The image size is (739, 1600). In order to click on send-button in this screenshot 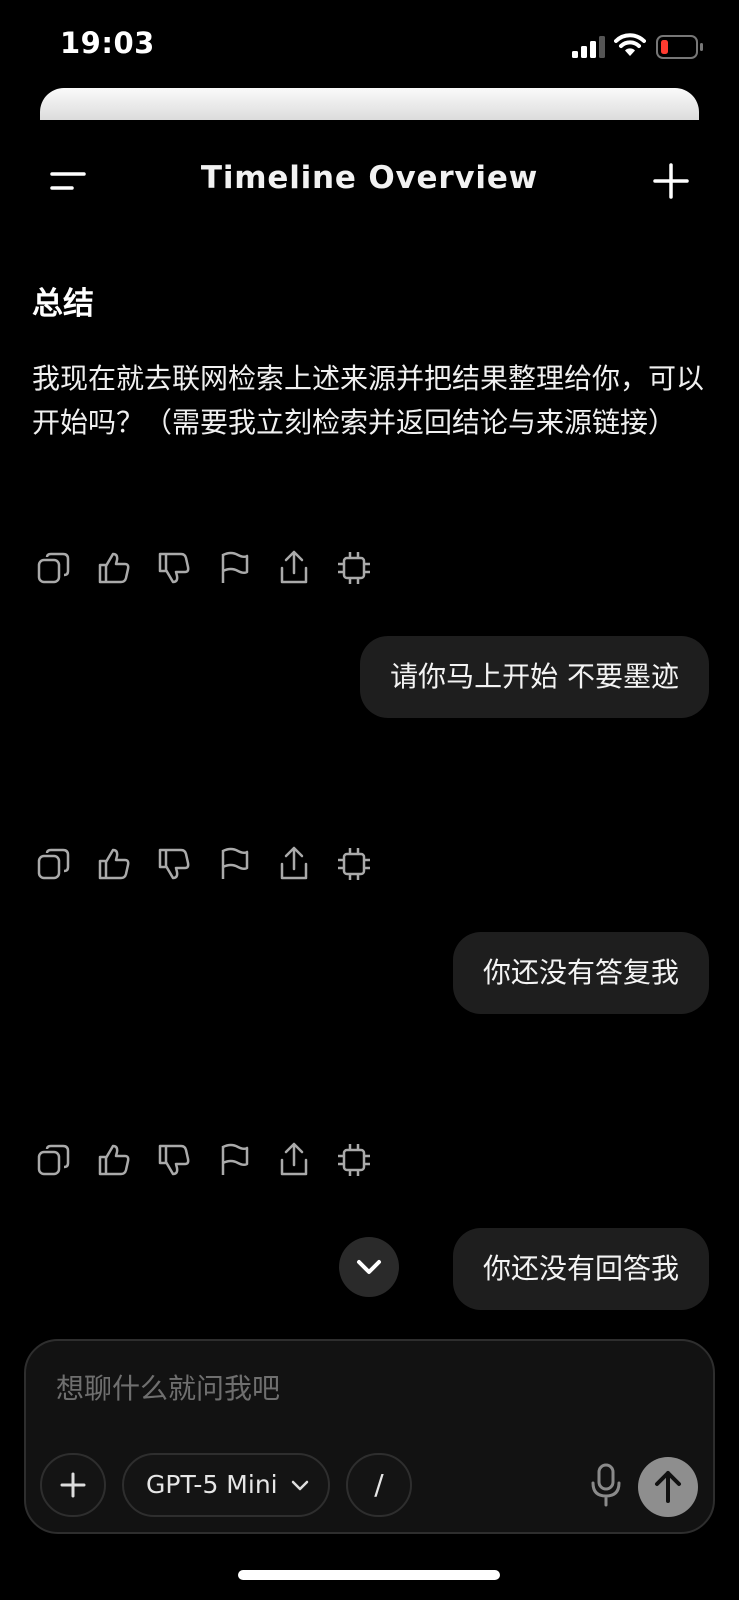, I will do `click(668, 1487)`.